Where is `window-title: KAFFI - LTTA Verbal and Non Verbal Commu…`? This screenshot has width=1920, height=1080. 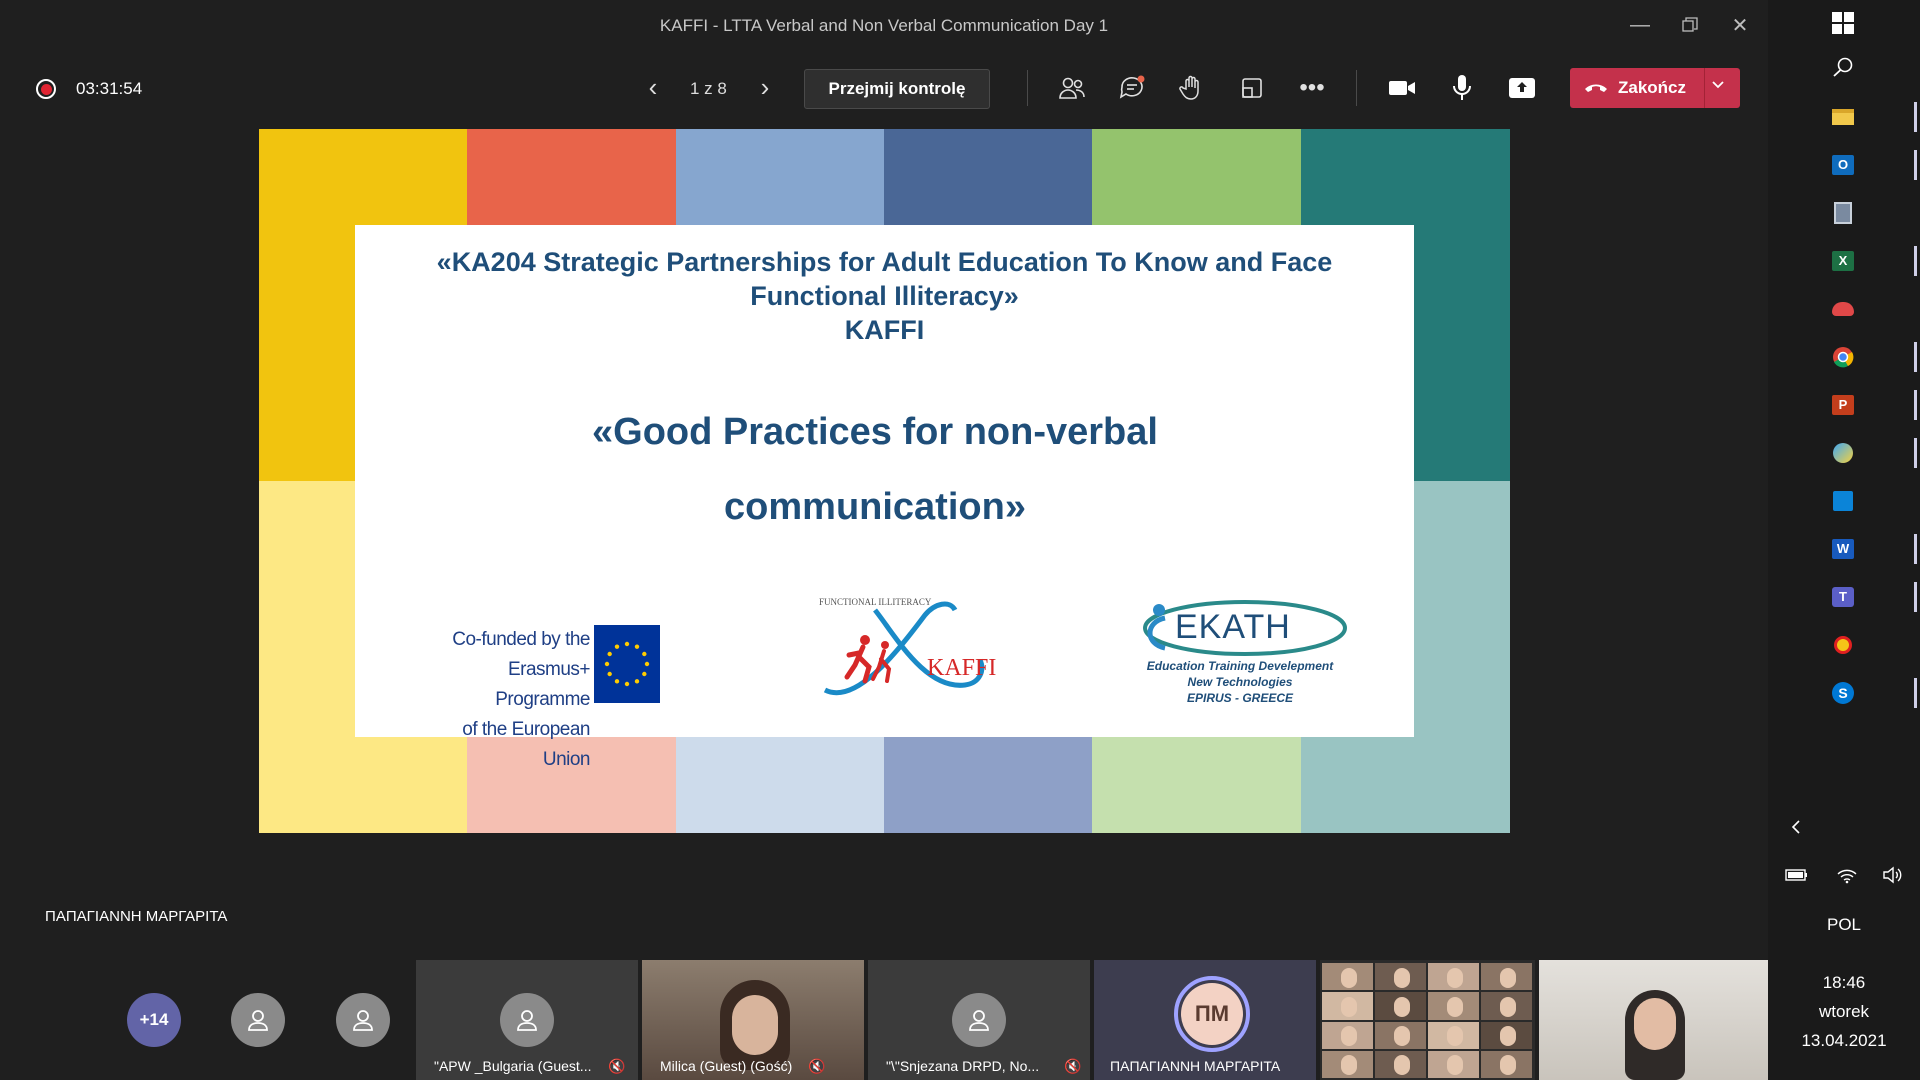
window-title: KAFFI - LTTA Verbal and Non Verbal Commu… is located at coordinates (884, 25).